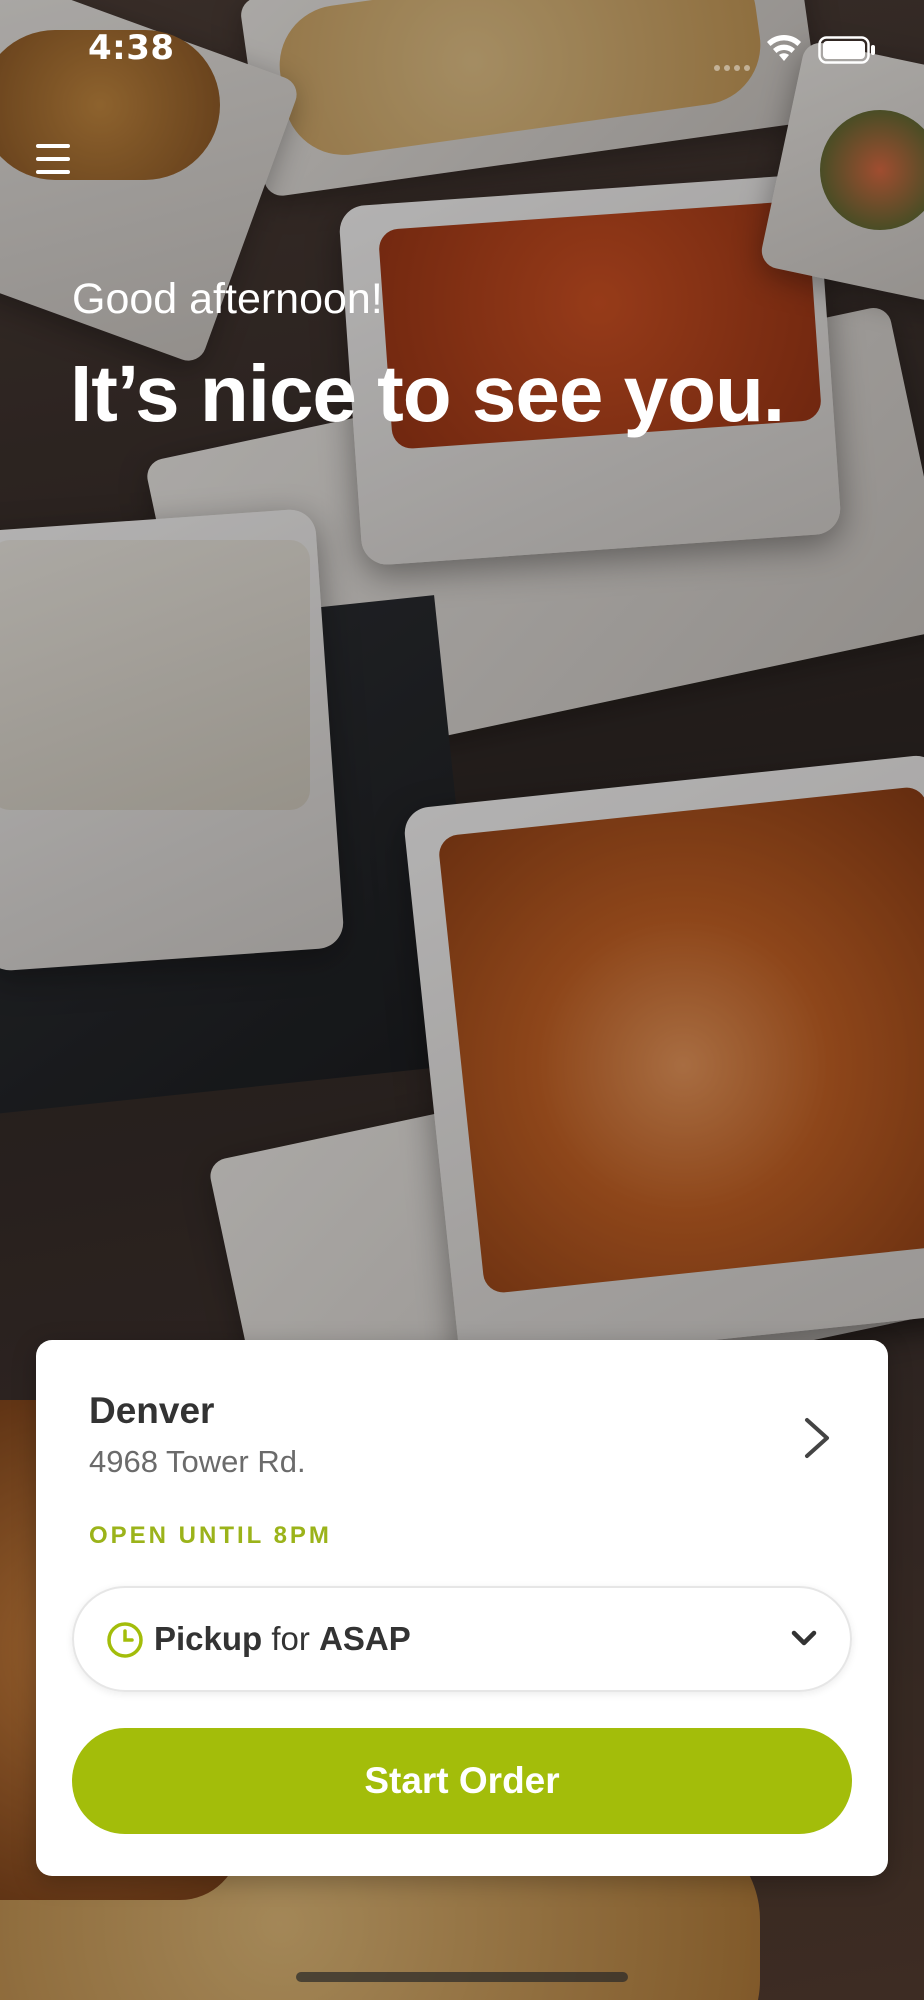  I want to click on wifi-icon, so click(784, 47).